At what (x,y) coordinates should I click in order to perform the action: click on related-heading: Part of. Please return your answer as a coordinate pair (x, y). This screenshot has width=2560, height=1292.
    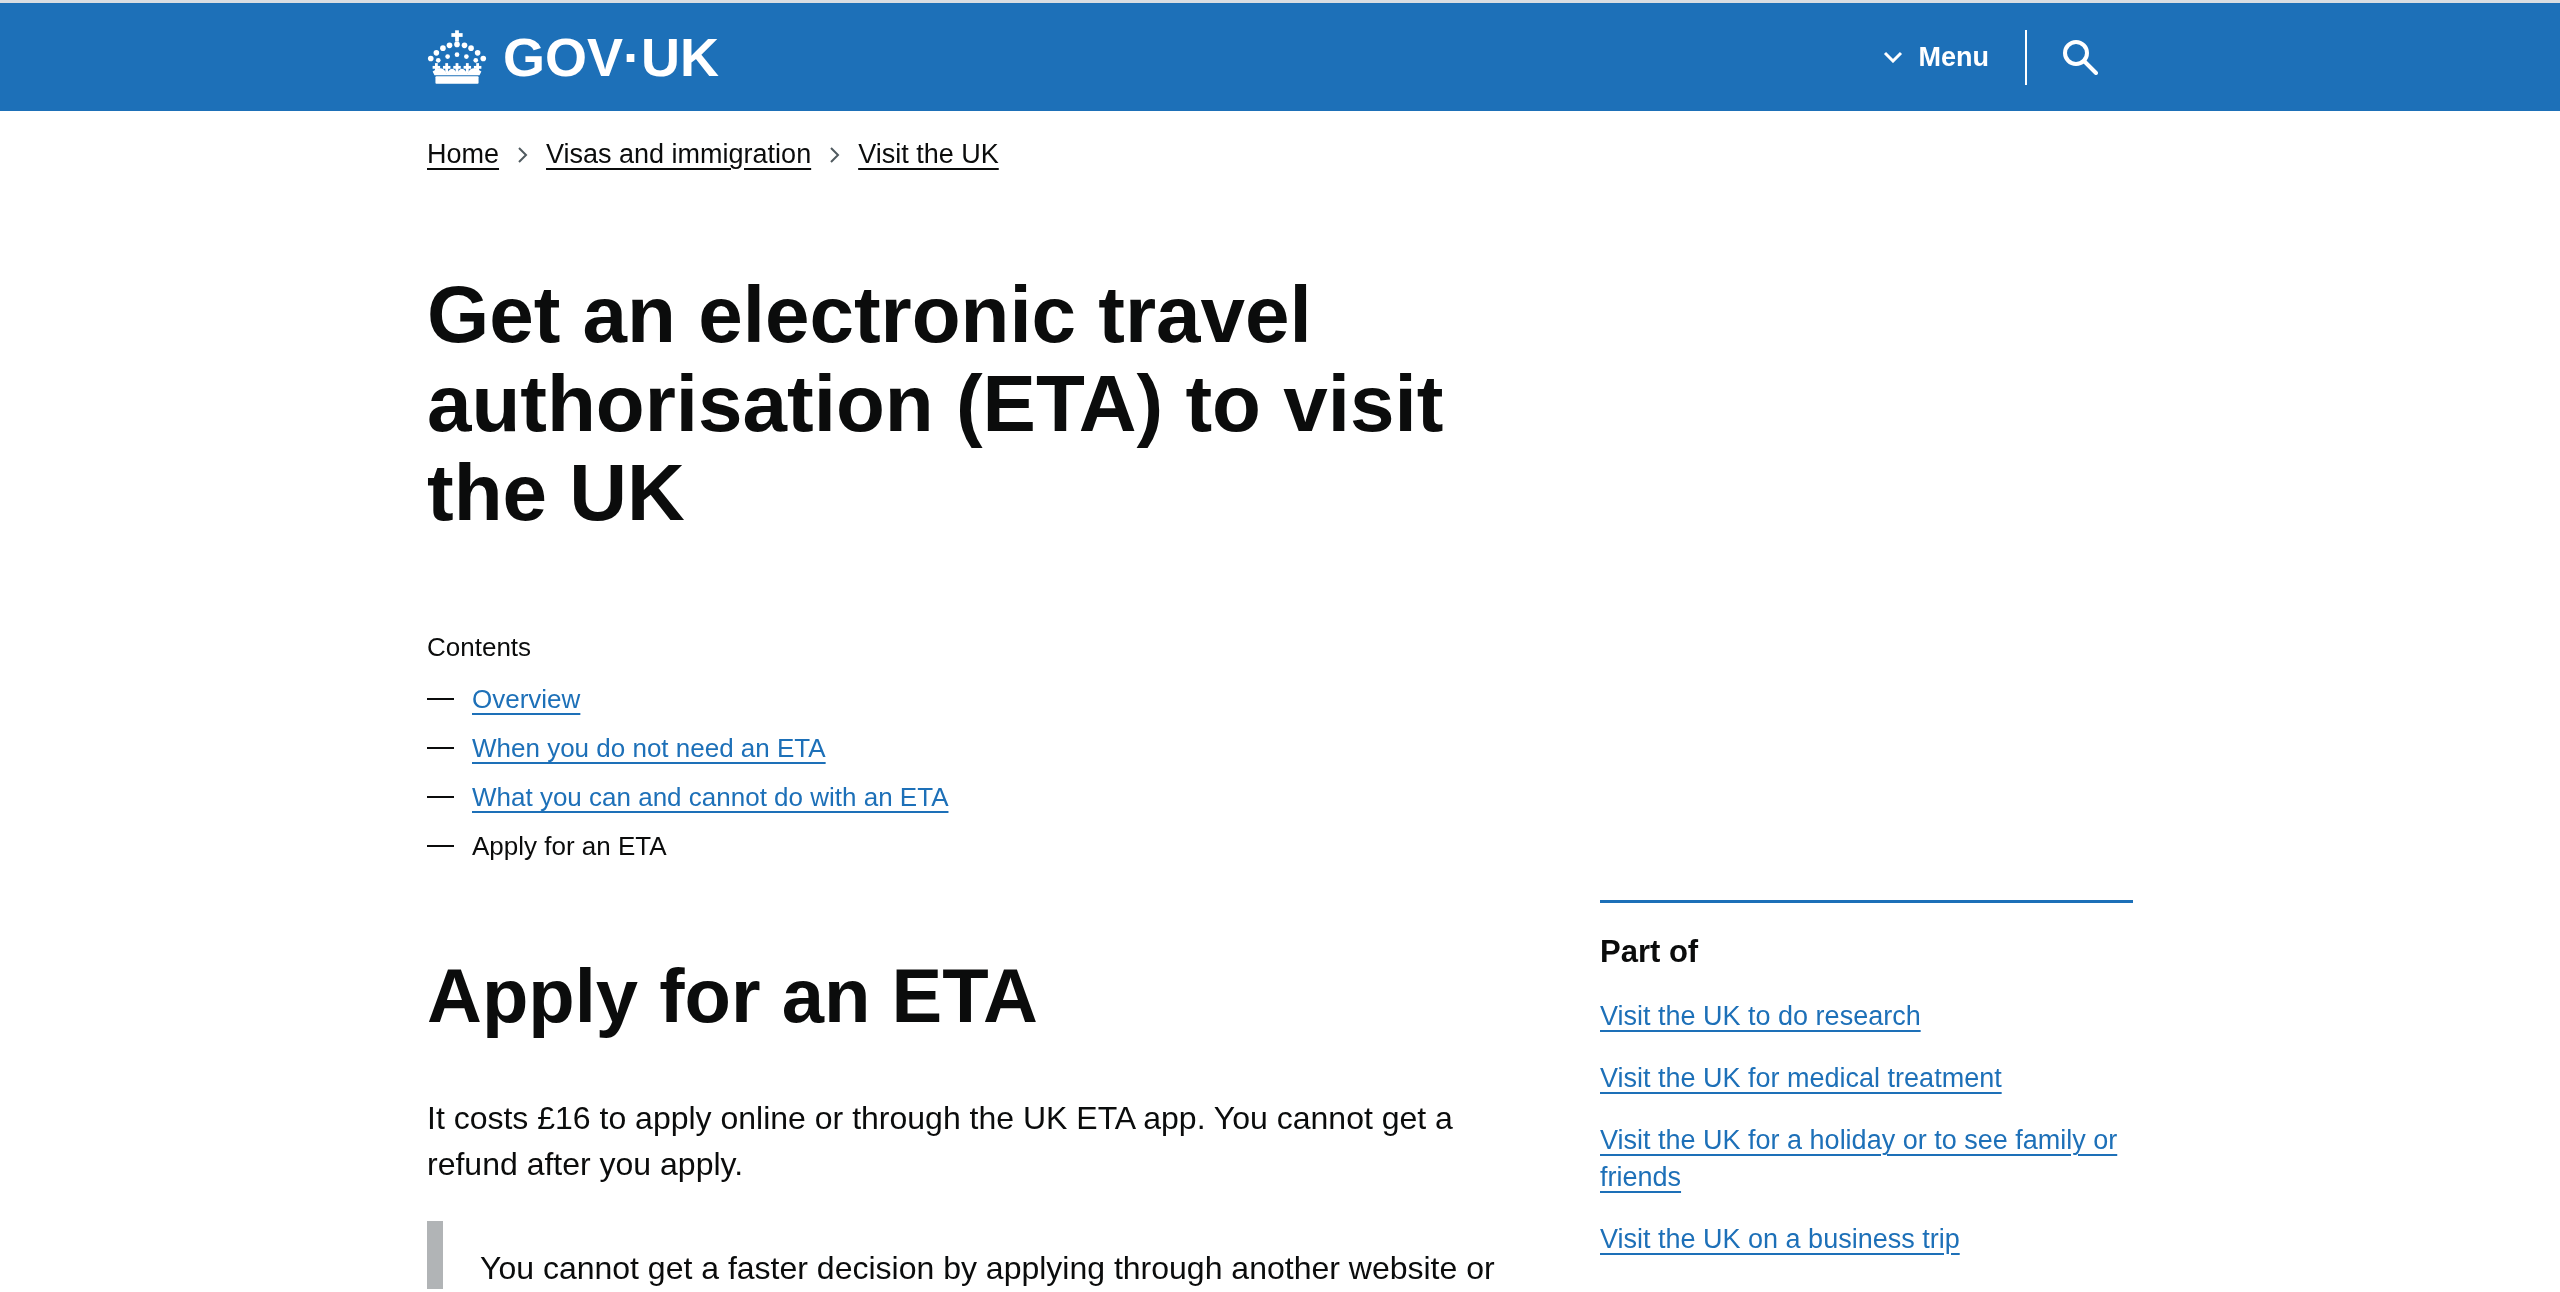
    Looking at the image, I should click on (1650, 952).